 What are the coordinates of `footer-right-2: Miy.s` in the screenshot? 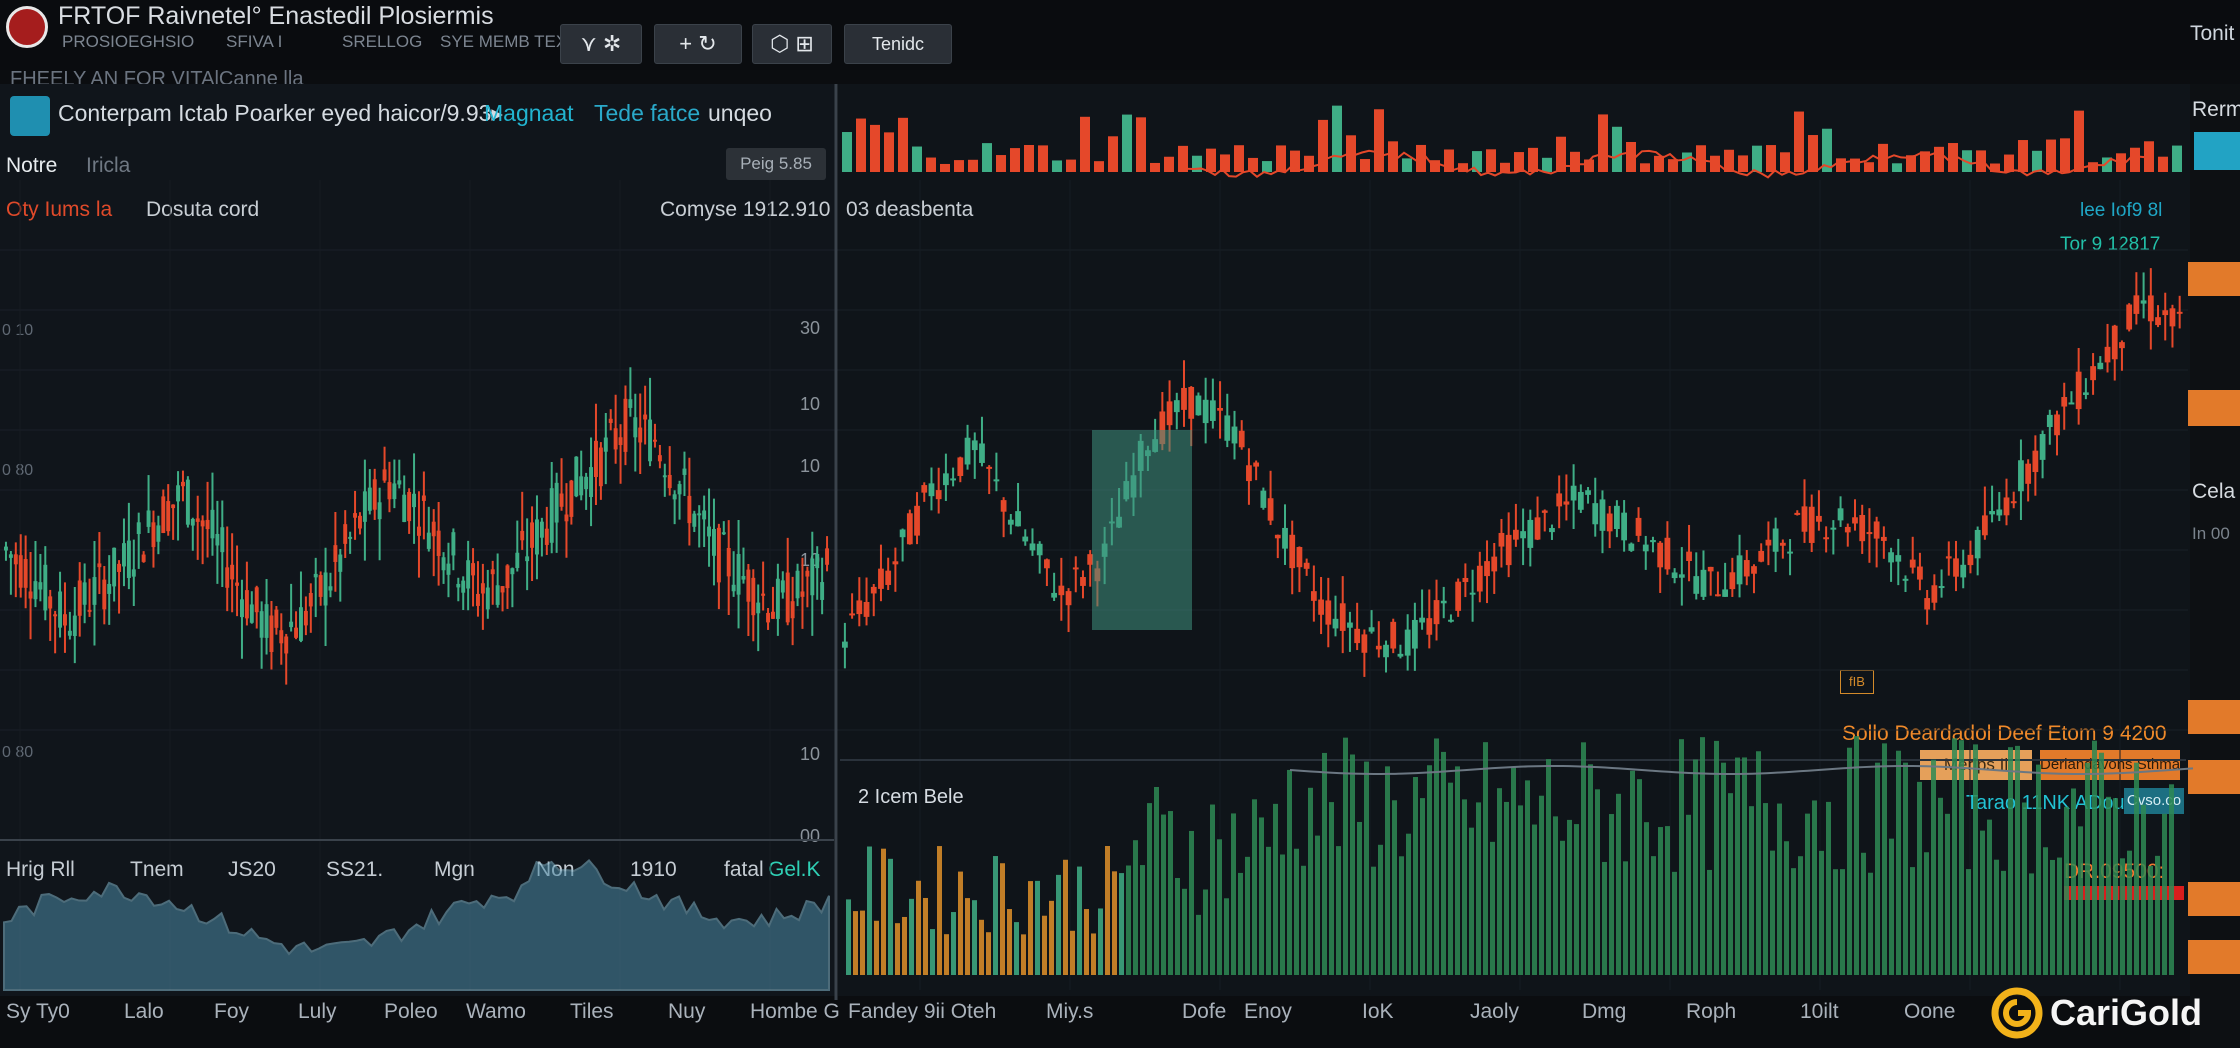 It's located at (1070, 1011).